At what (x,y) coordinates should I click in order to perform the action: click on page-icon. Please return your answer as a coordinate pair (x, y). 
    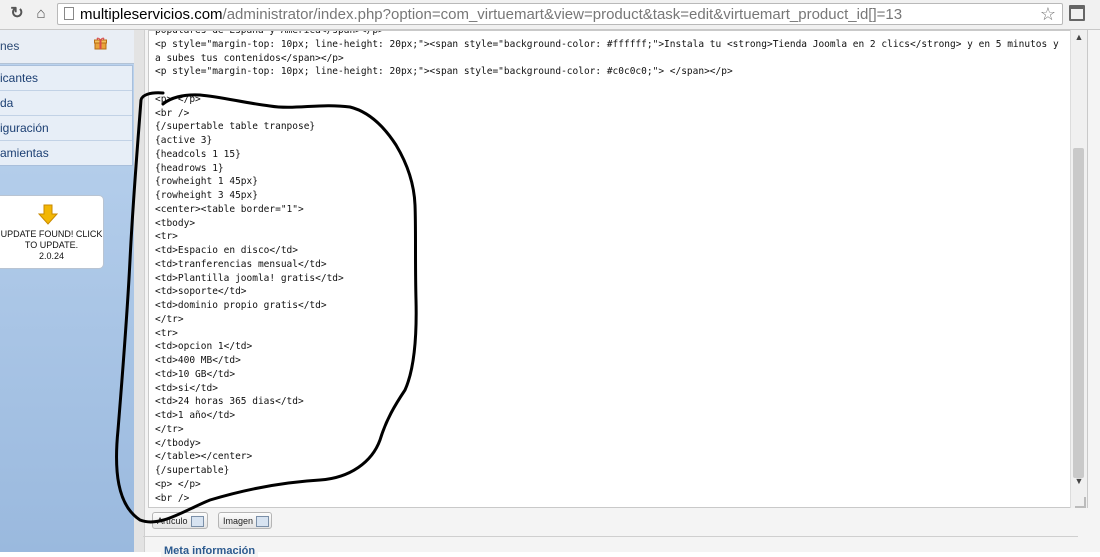
    Looking at the image, I should click on (69, 13).